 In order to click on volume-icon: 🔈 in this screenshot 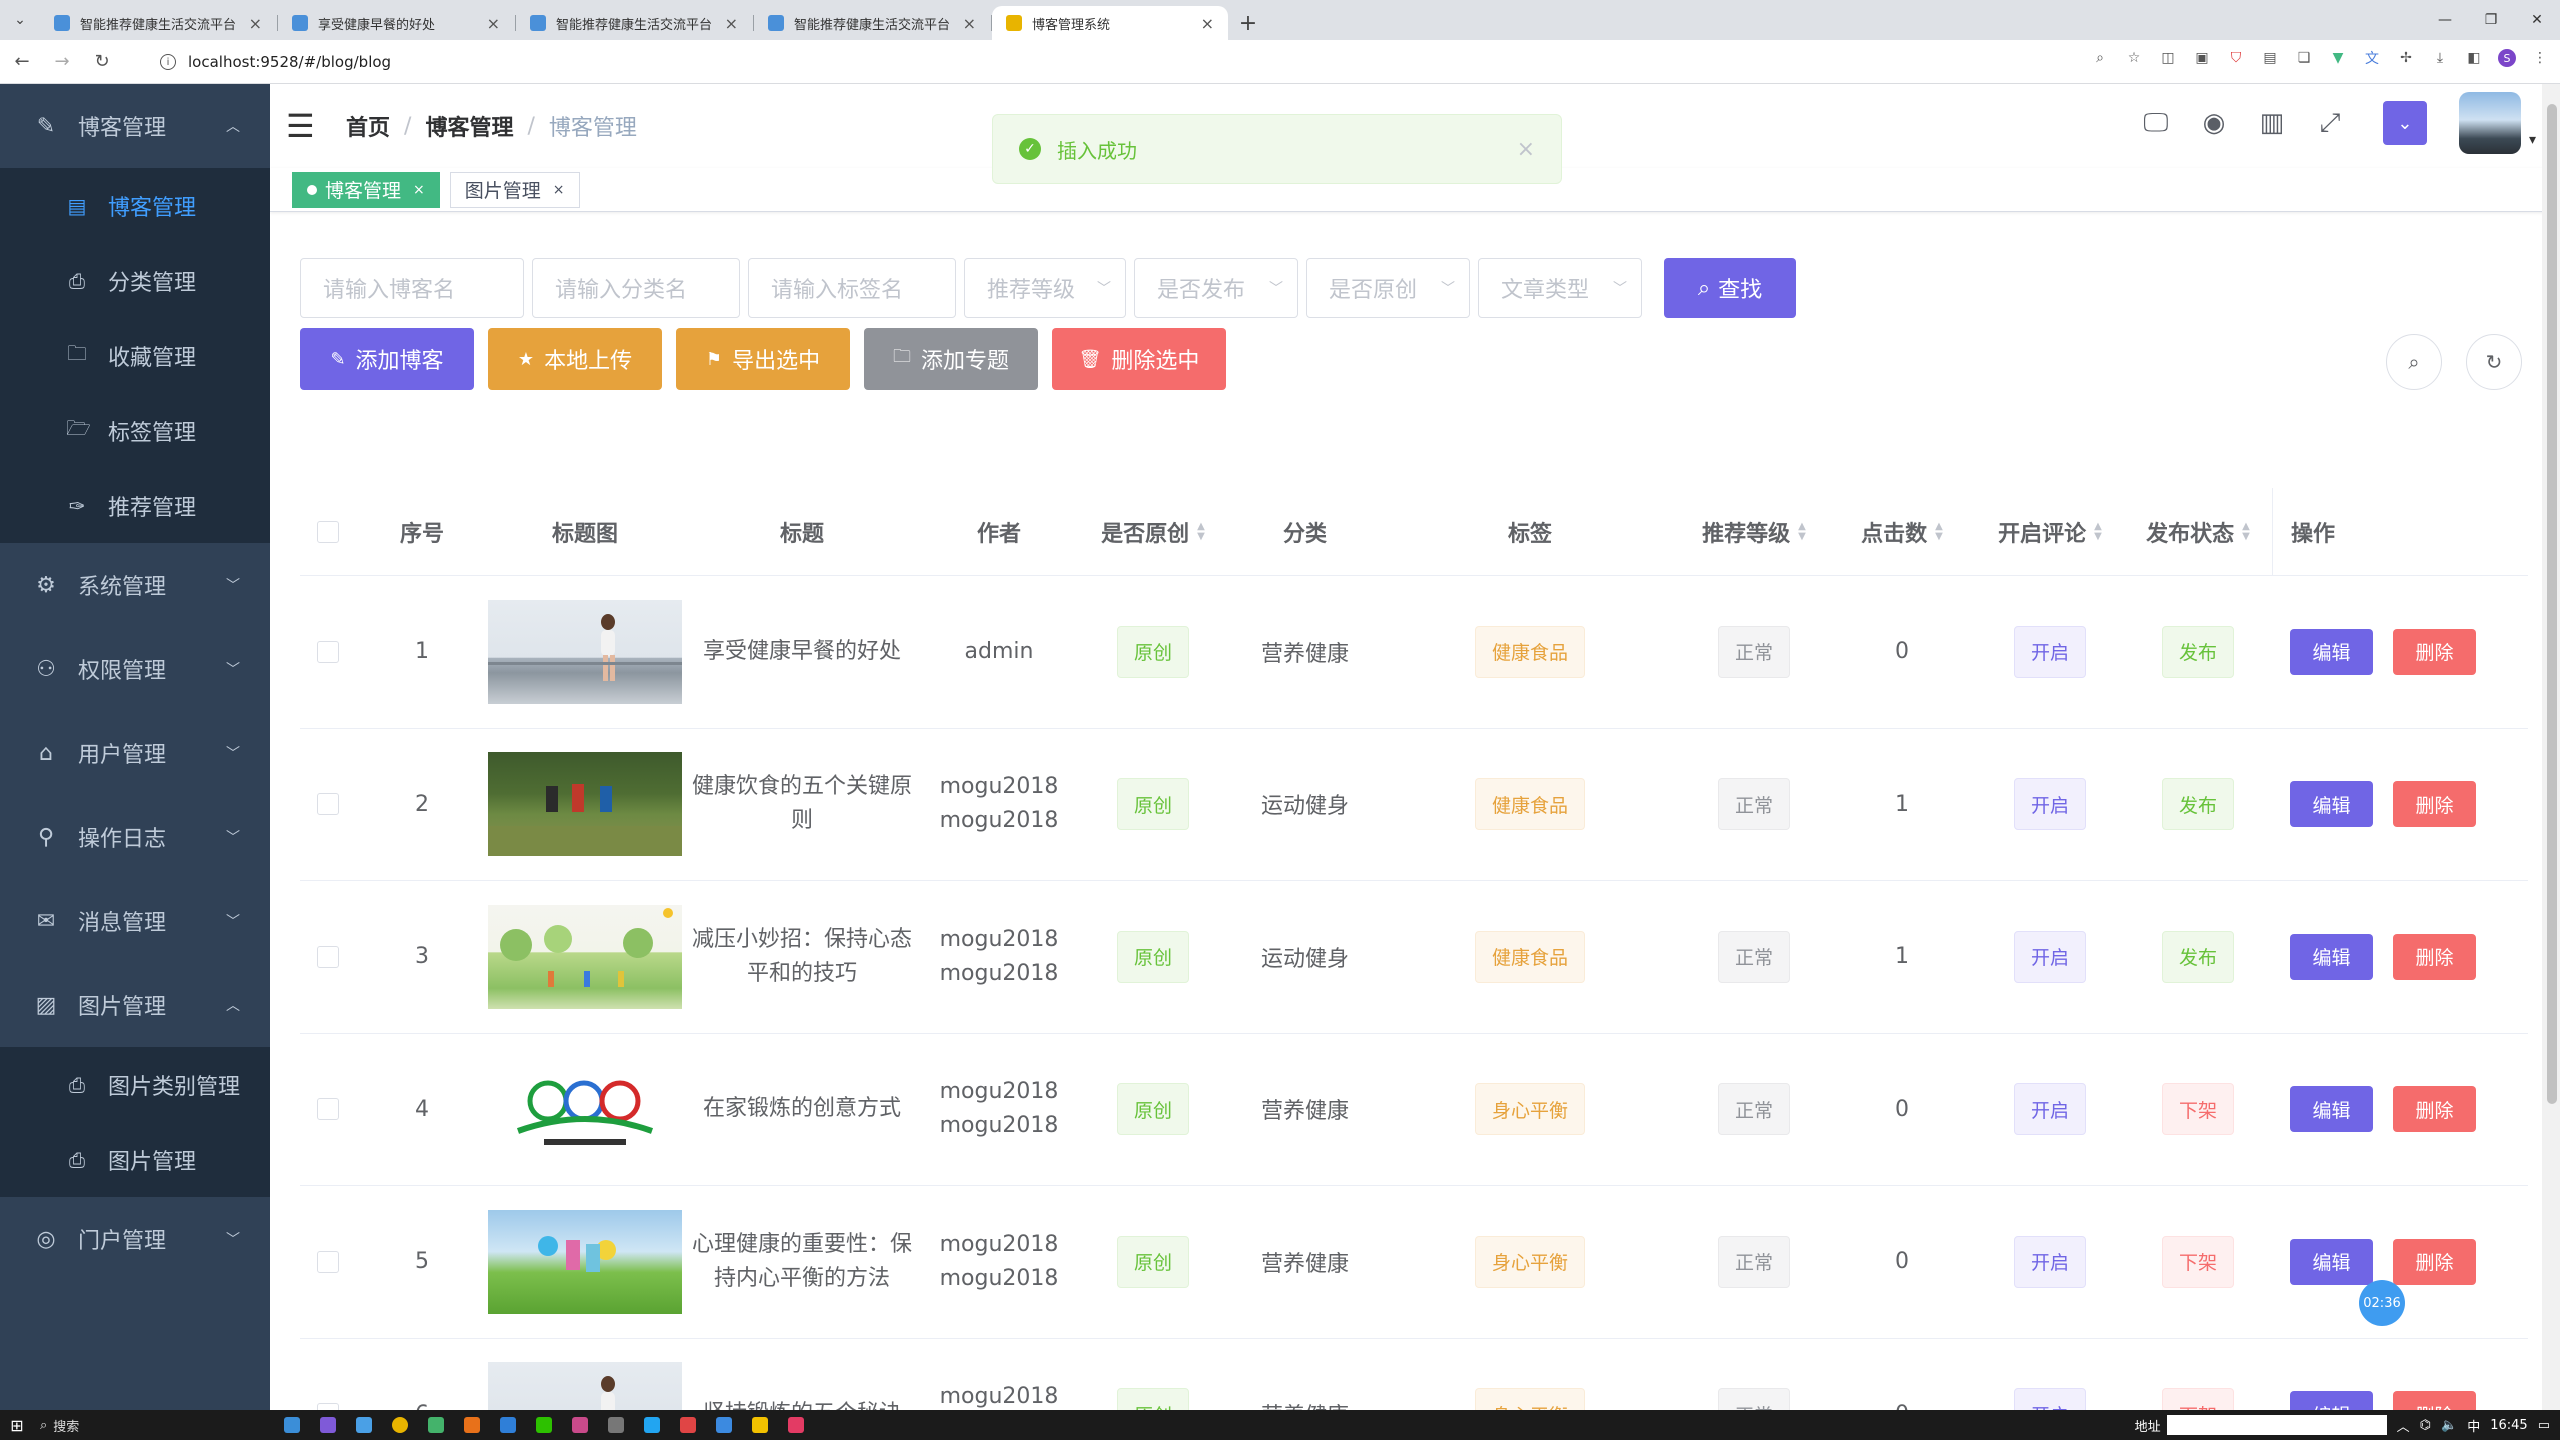, I will do `click(2449, 1425)`.